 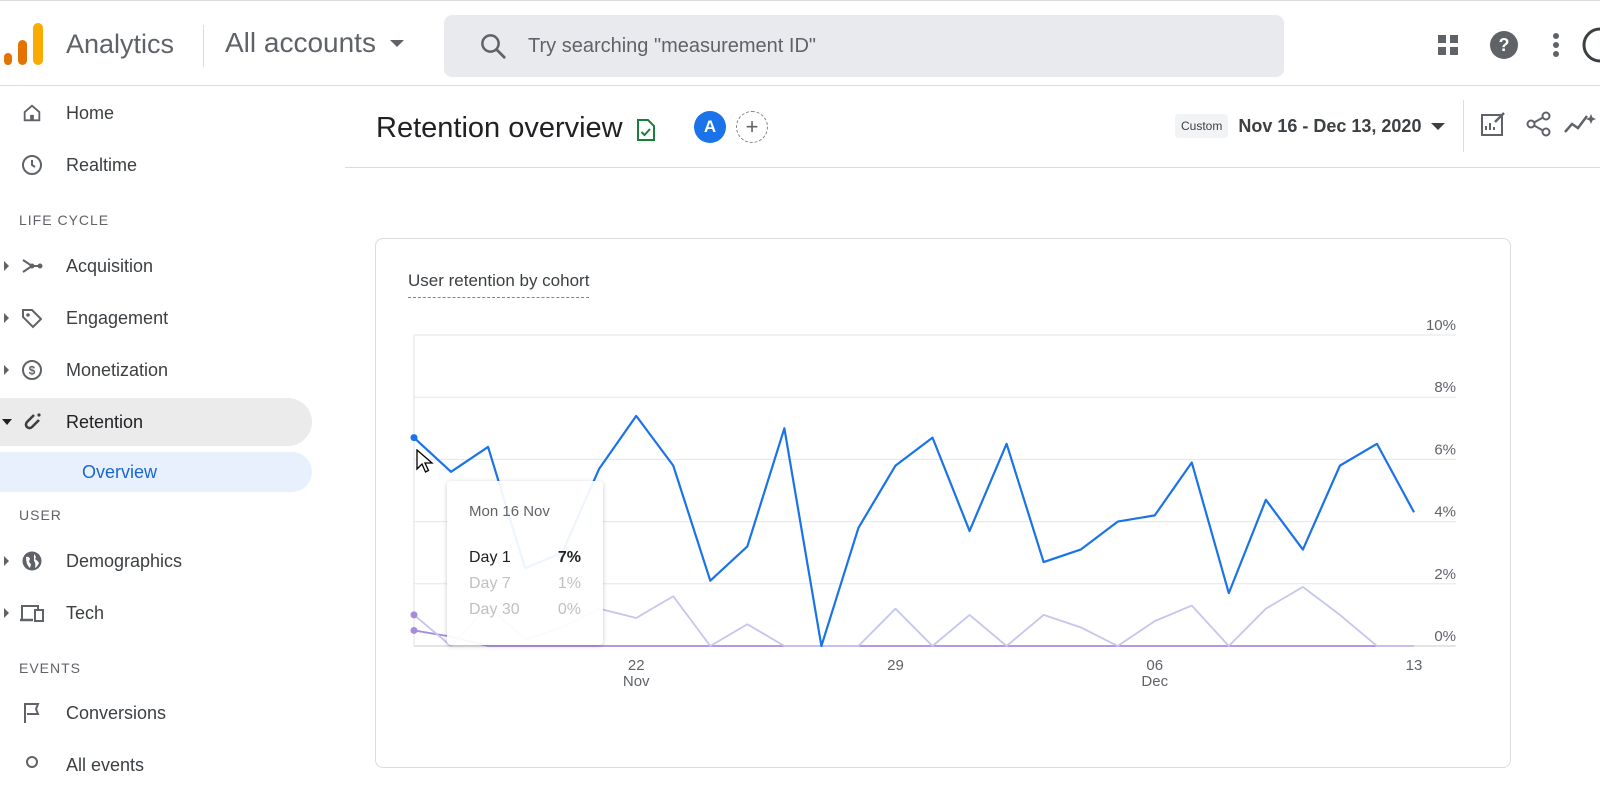 I want to click on globe-icon, so click(x=32, y=561).